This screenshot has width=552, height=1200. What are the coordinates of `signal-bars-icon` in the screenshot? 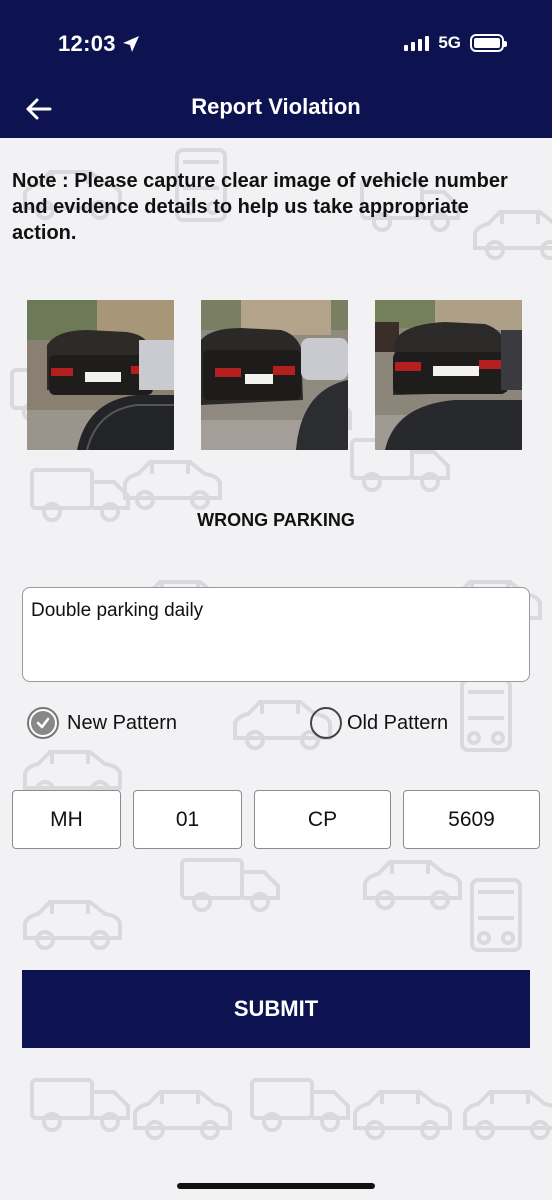 It's located at (417, 43).